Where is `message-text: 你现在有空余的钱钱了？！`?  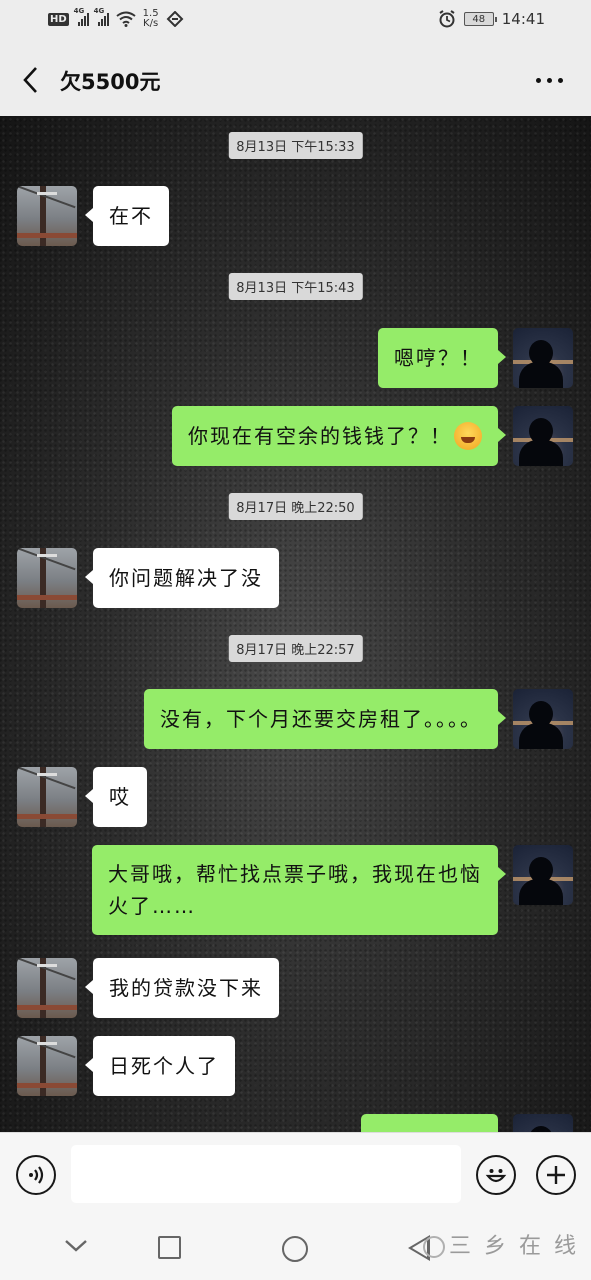
message-text: 你现在有空余的钱钱了？！ is located at coordinates (320, 436).